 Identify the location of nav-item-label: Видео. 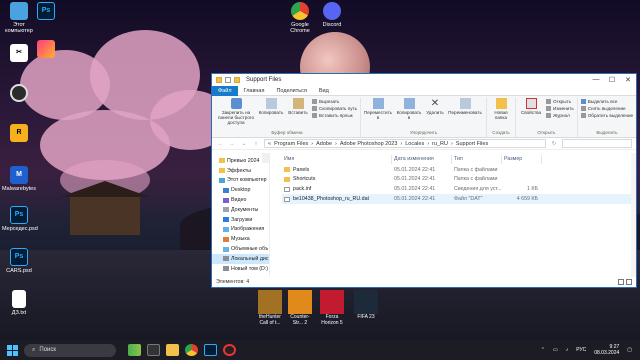
(239, 200).